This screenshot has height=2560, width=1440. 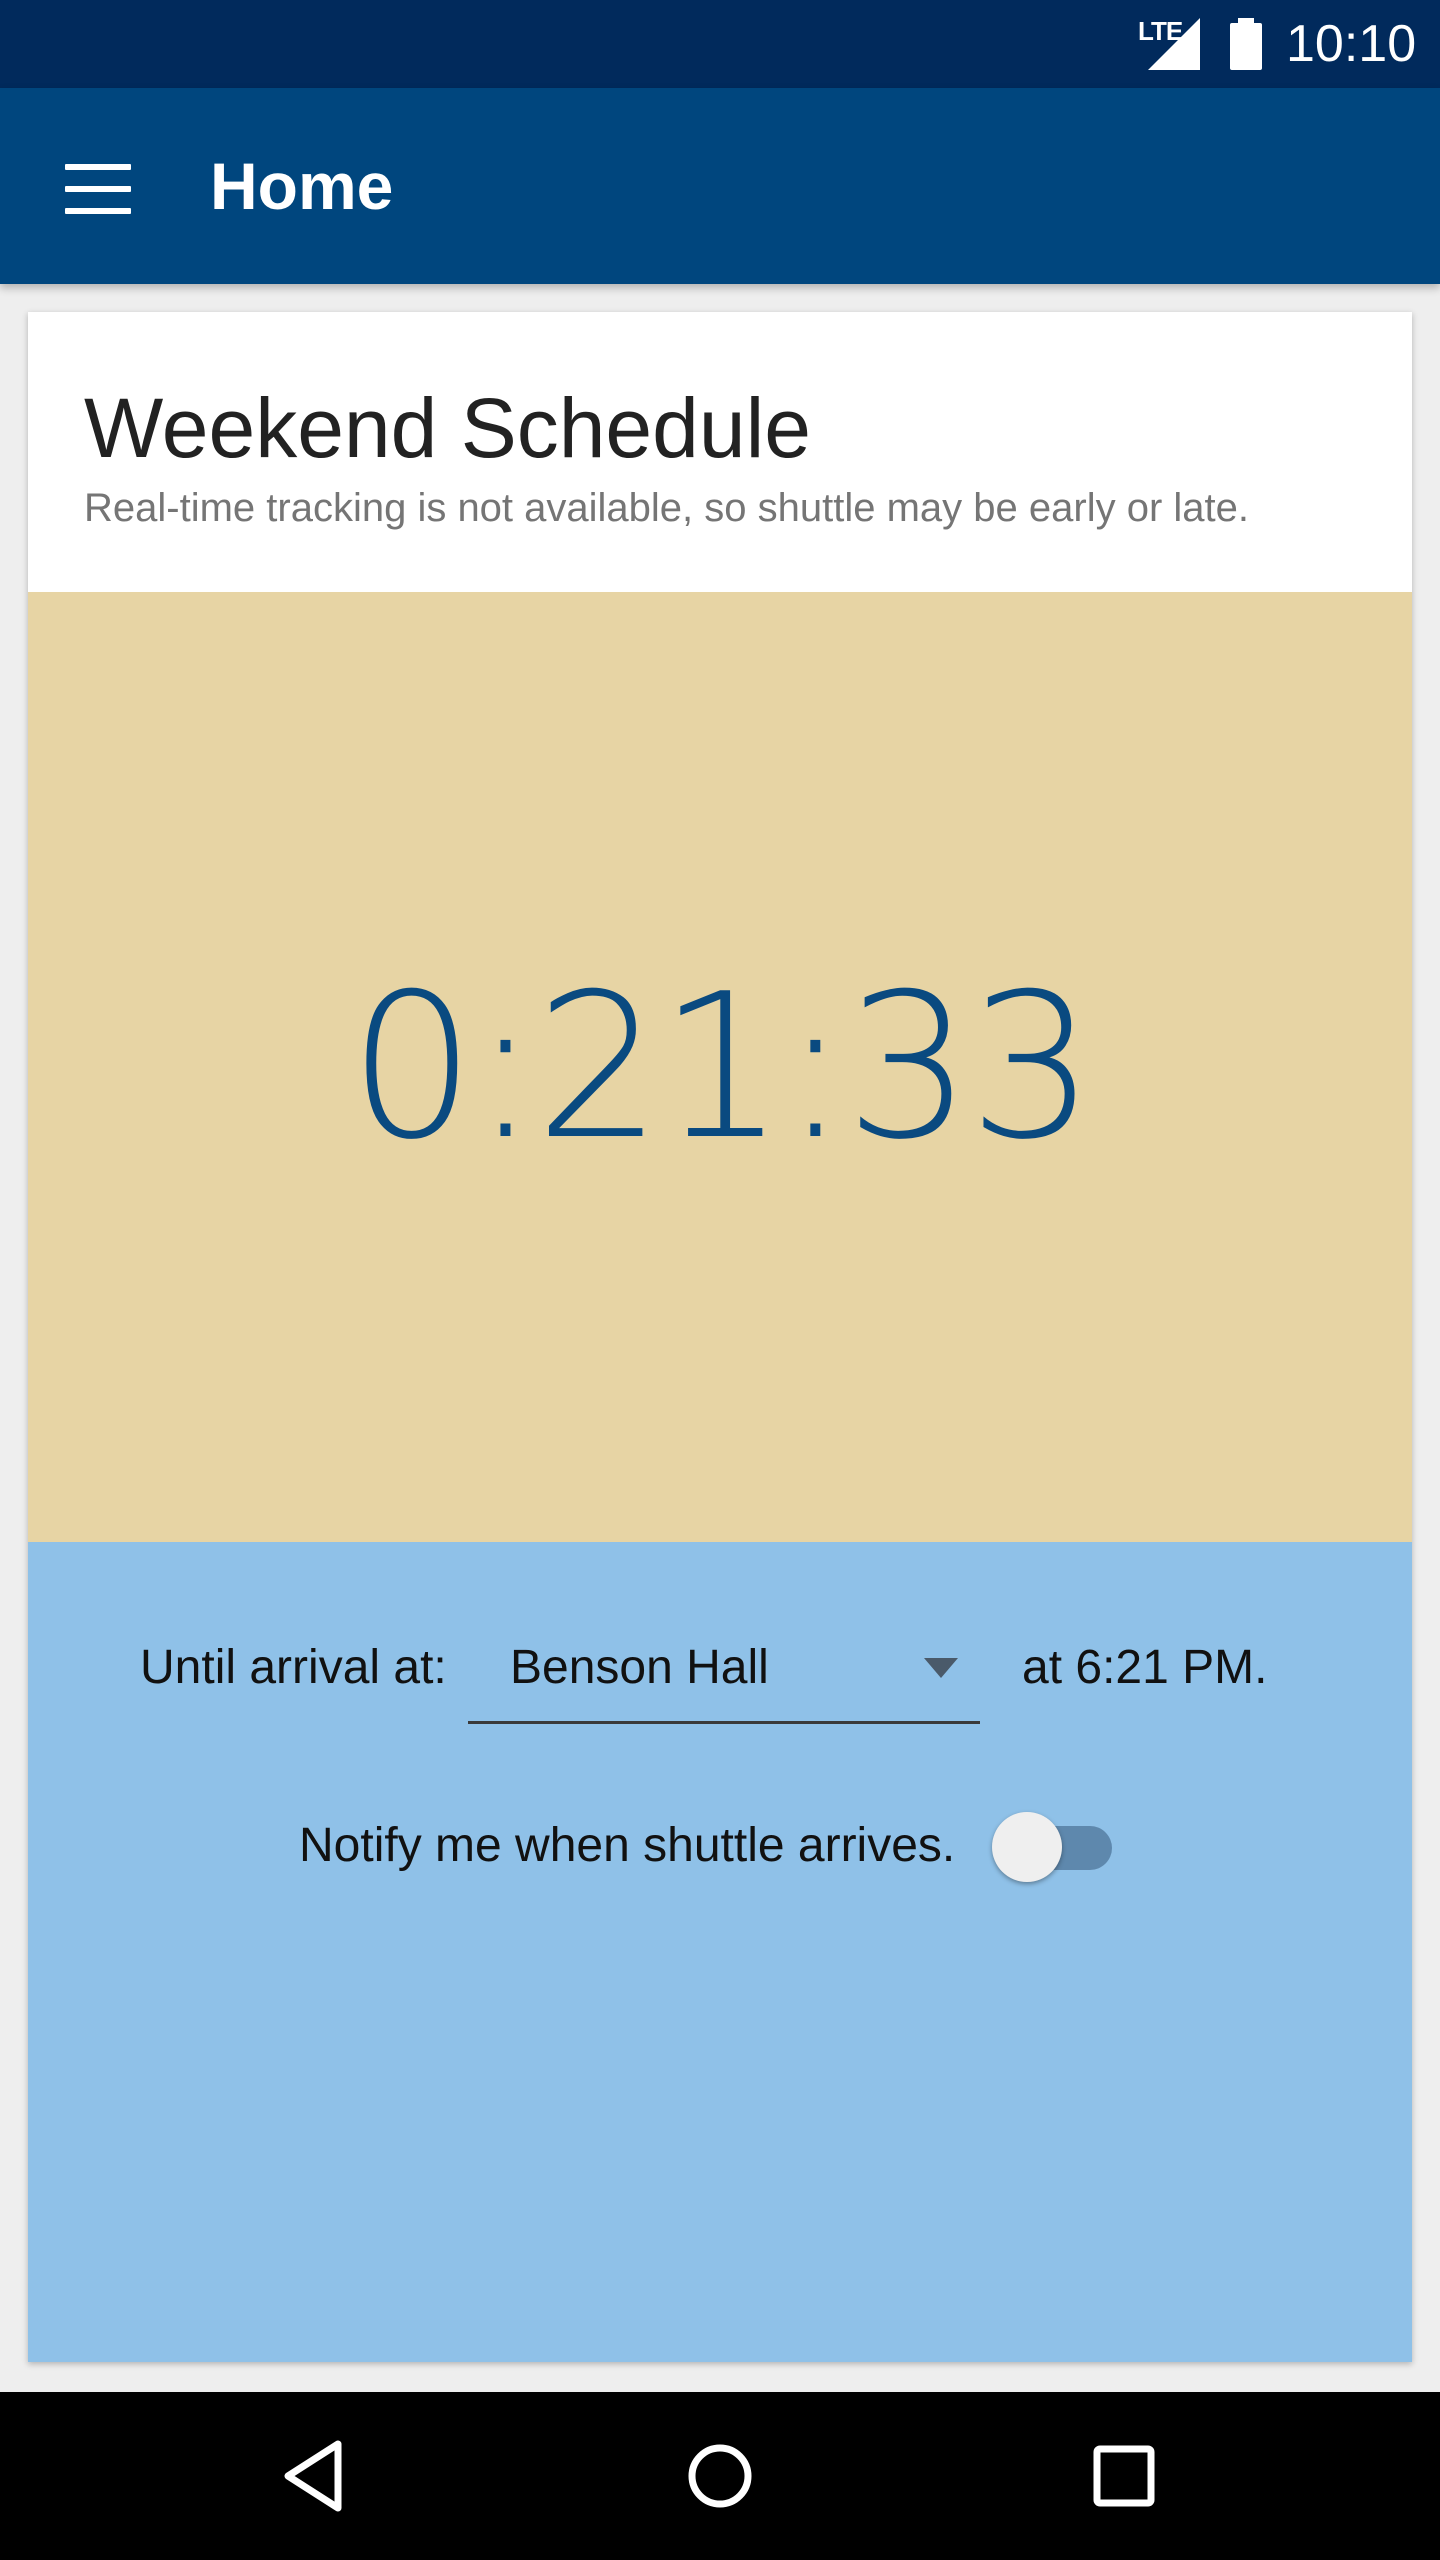 What do you see at coordinates (627, 1845) in the screenshot?
I see `notify-label: Notify me when shuttle arrives.` at bounding box center [627, 1845].